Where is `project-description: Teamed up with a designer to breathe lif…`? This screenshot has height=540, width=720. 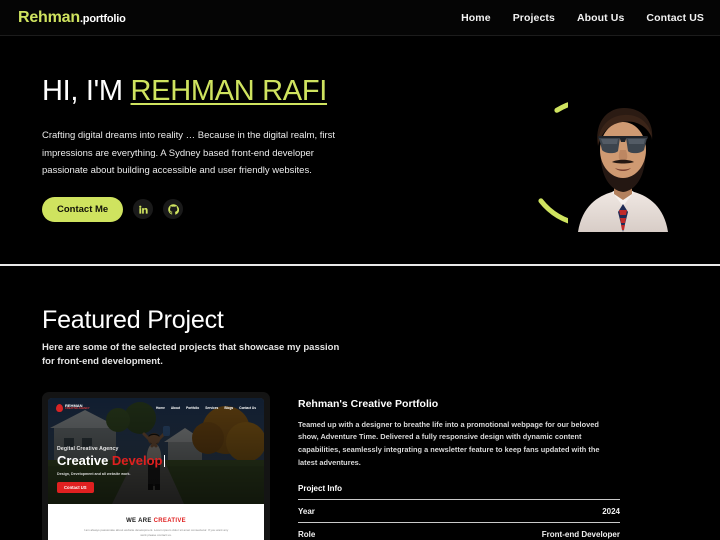
project-description: Teamed up with a designer to breathe lif… is located at coordinates (449, 443).